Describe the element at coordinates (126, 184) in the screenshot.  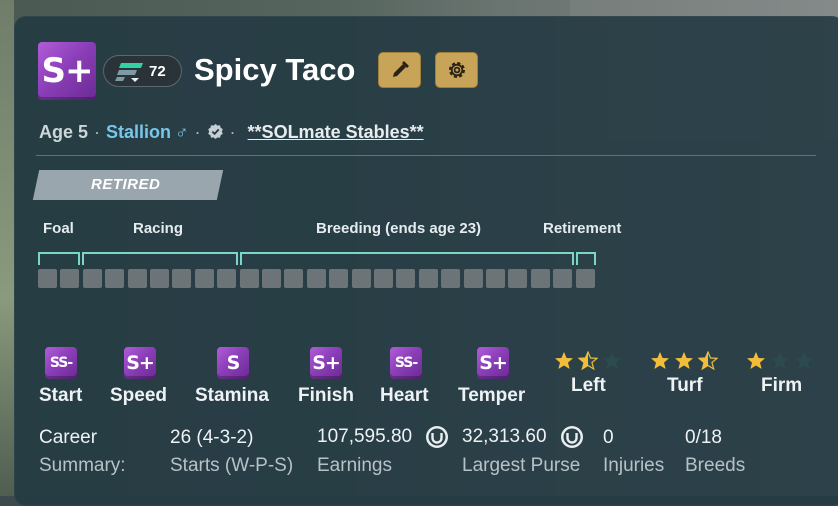
I see `status-tag-label: RETIRED` at that location.